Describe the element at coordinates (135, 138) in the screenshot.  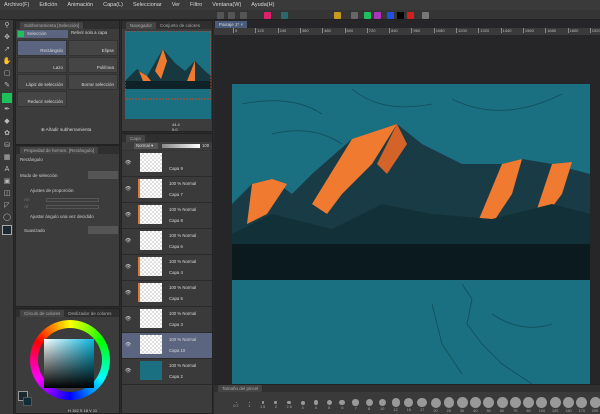
I see `layer-tab: Capa` at that location.